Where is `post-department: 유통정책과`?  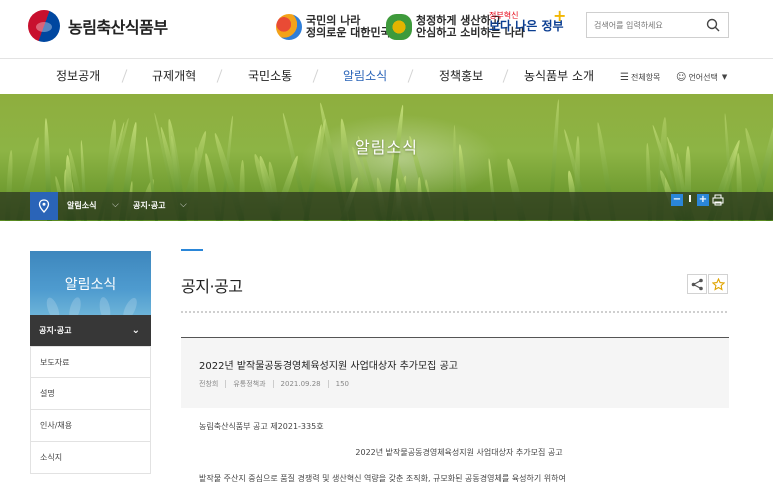
post-department: 유통정책과 is located at coordinates (249, 384).